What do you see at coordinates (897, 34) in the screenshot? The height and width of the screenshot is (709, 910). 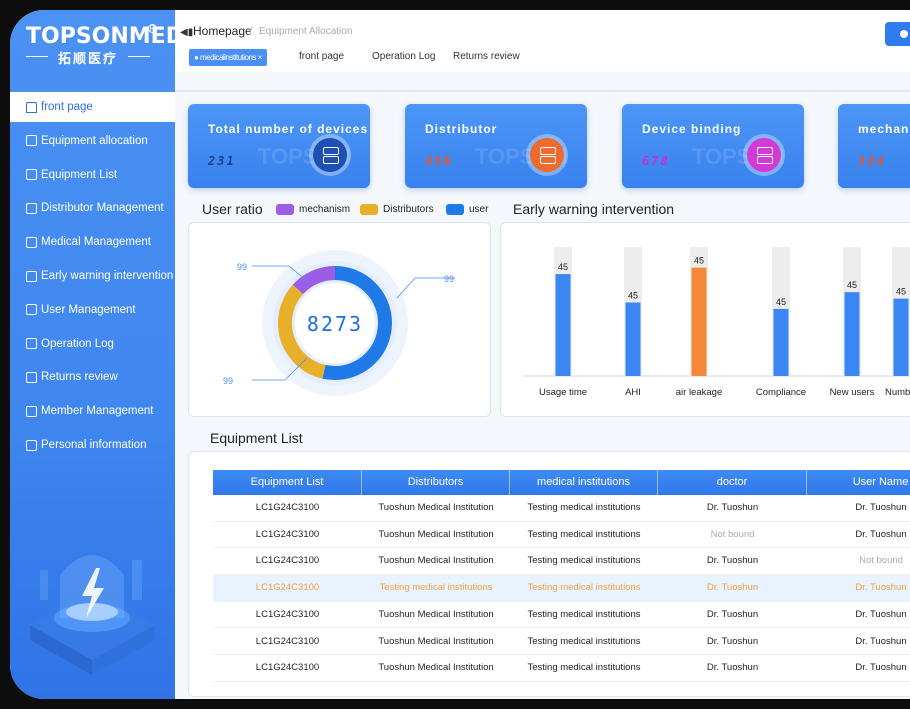 I see `add-button` at bounding box center [897, 34].